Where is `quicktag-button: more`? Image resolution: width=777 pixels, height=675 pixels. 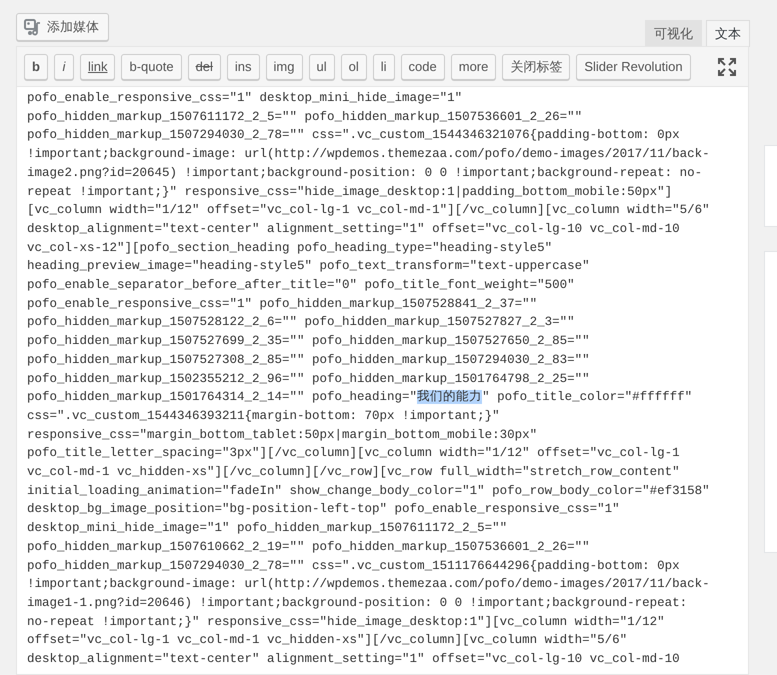 quicktag-button: more is located at coordinates (473, 67).